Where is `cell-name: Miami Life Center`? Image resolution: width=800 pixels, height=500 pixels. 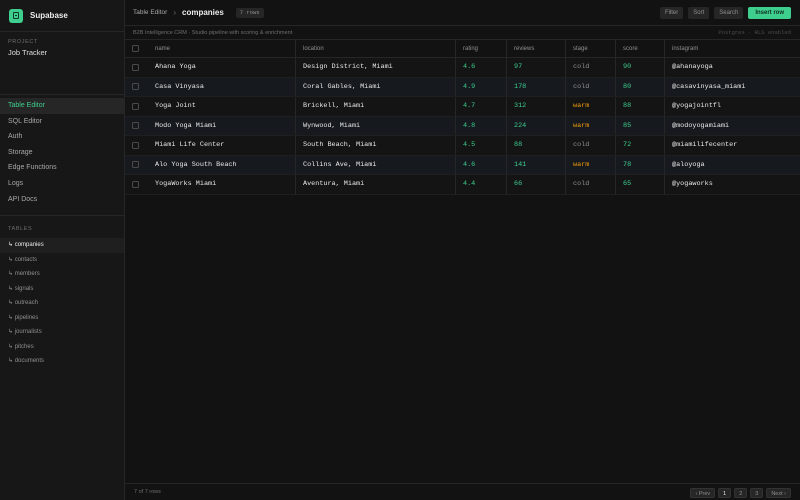 cell-name: Miami Life Center is located at coordinates (189, 145).